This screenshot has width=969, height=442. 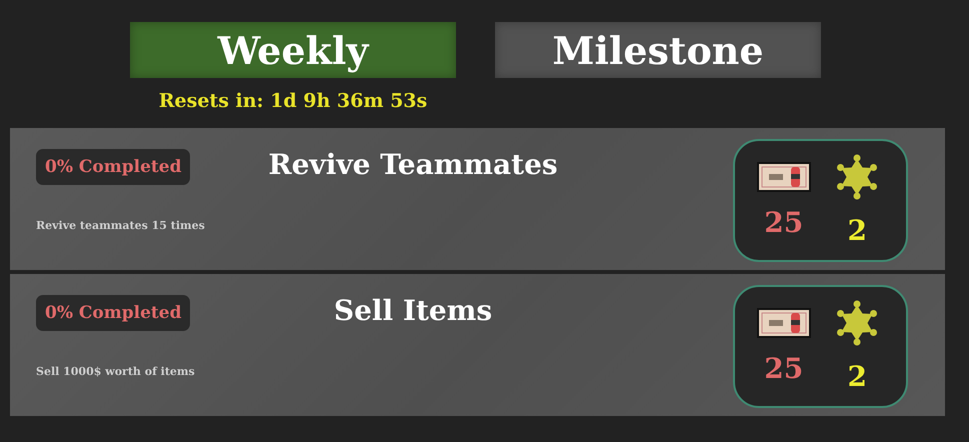 I want to click on tab: Weekly, so click(x=293, y=50).